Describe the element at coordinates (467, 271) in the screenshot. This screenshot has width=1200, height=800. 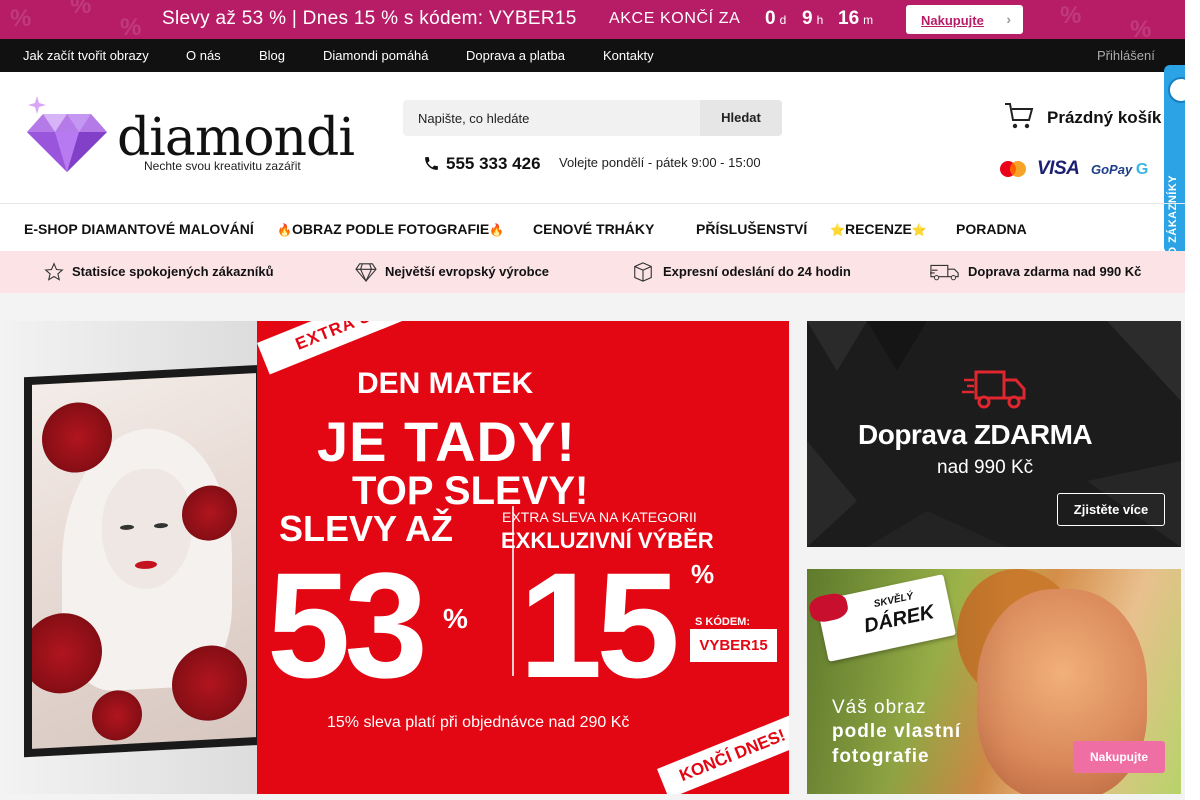
I see `usp-manufacturer: Největší evropský výrobce` at that location.